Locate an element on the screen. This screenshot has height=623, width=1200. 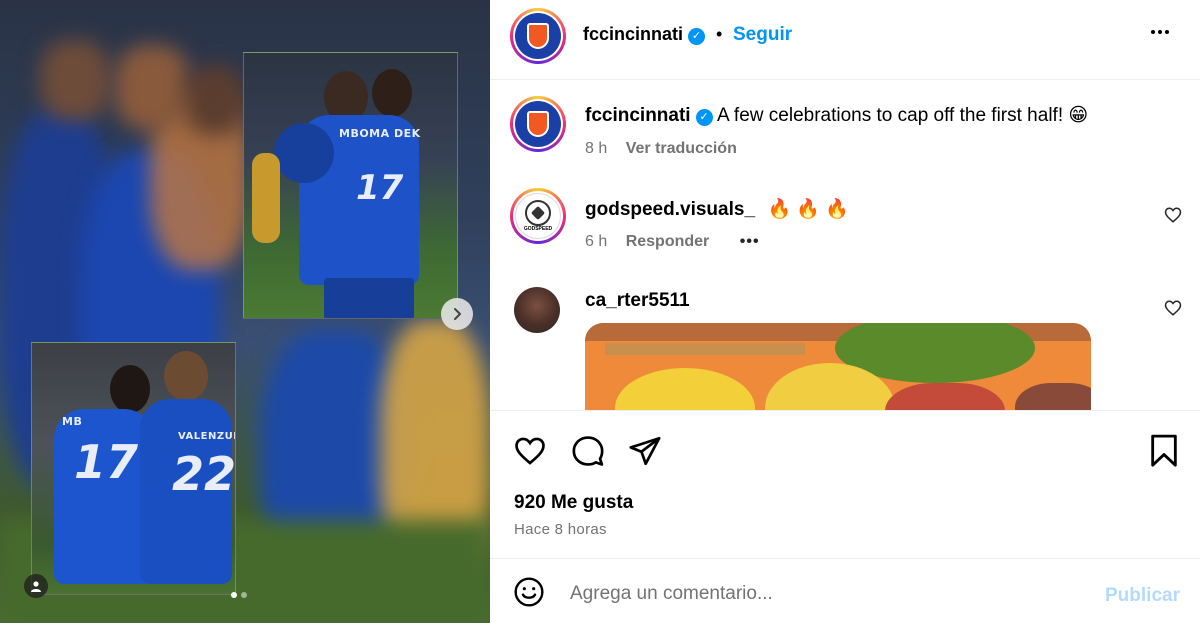
user-icon is located at coordinates (36, 586).